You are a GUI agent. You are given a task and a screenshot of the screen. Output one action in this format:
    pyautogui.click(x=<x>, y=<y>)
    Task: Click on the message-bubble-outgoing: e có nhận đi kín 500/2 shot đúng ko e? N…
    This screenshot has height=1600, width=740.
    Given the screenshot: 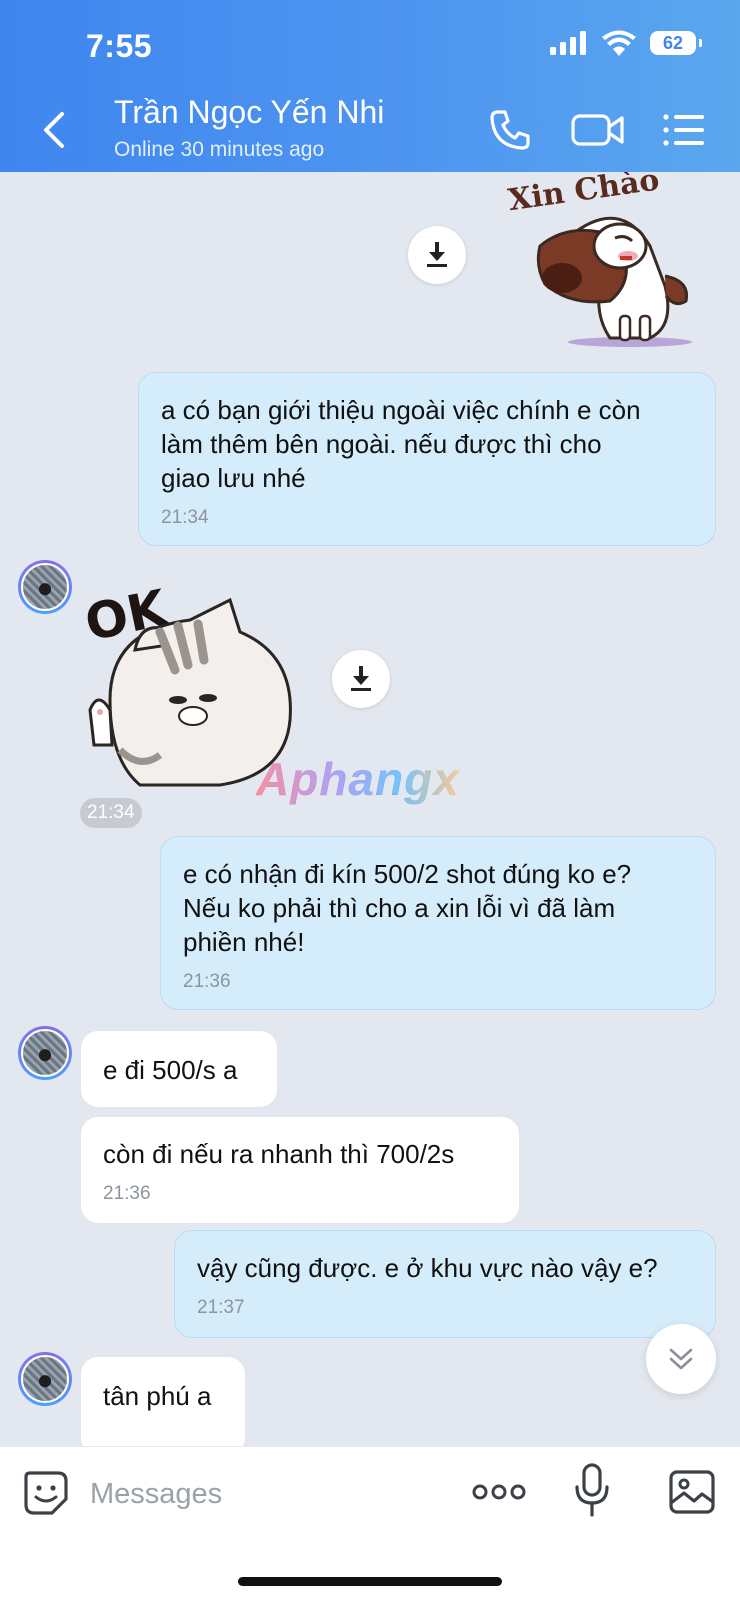 What is the action you would take?
    pyautogui.click(x=438, y=923)
    